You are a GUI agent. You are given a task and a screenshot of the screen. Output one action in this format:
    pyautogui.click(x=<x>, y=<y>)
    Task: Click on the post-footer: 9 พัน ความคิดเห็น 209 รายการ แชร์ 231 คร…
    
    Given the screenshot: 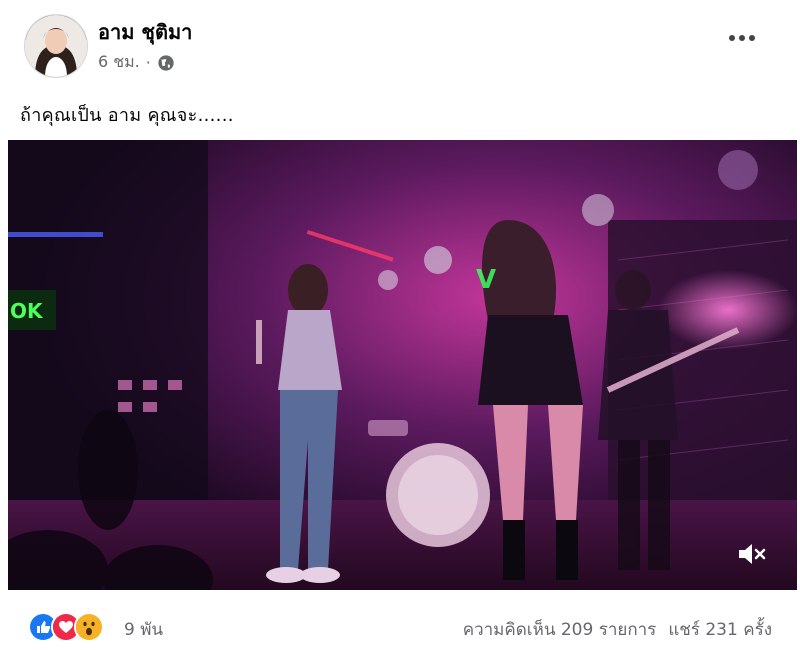 What is the action you would take?
    pyautogui.click(x=400, y=625)
    